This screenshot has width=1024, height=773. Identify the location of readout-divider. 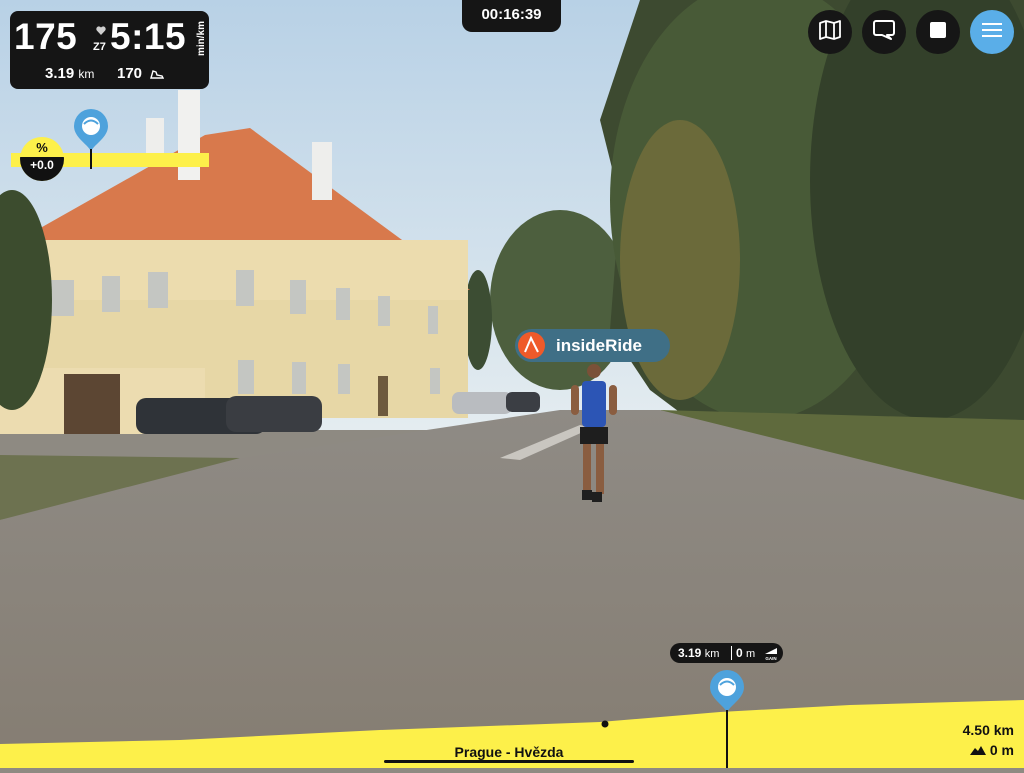
(731, 653).